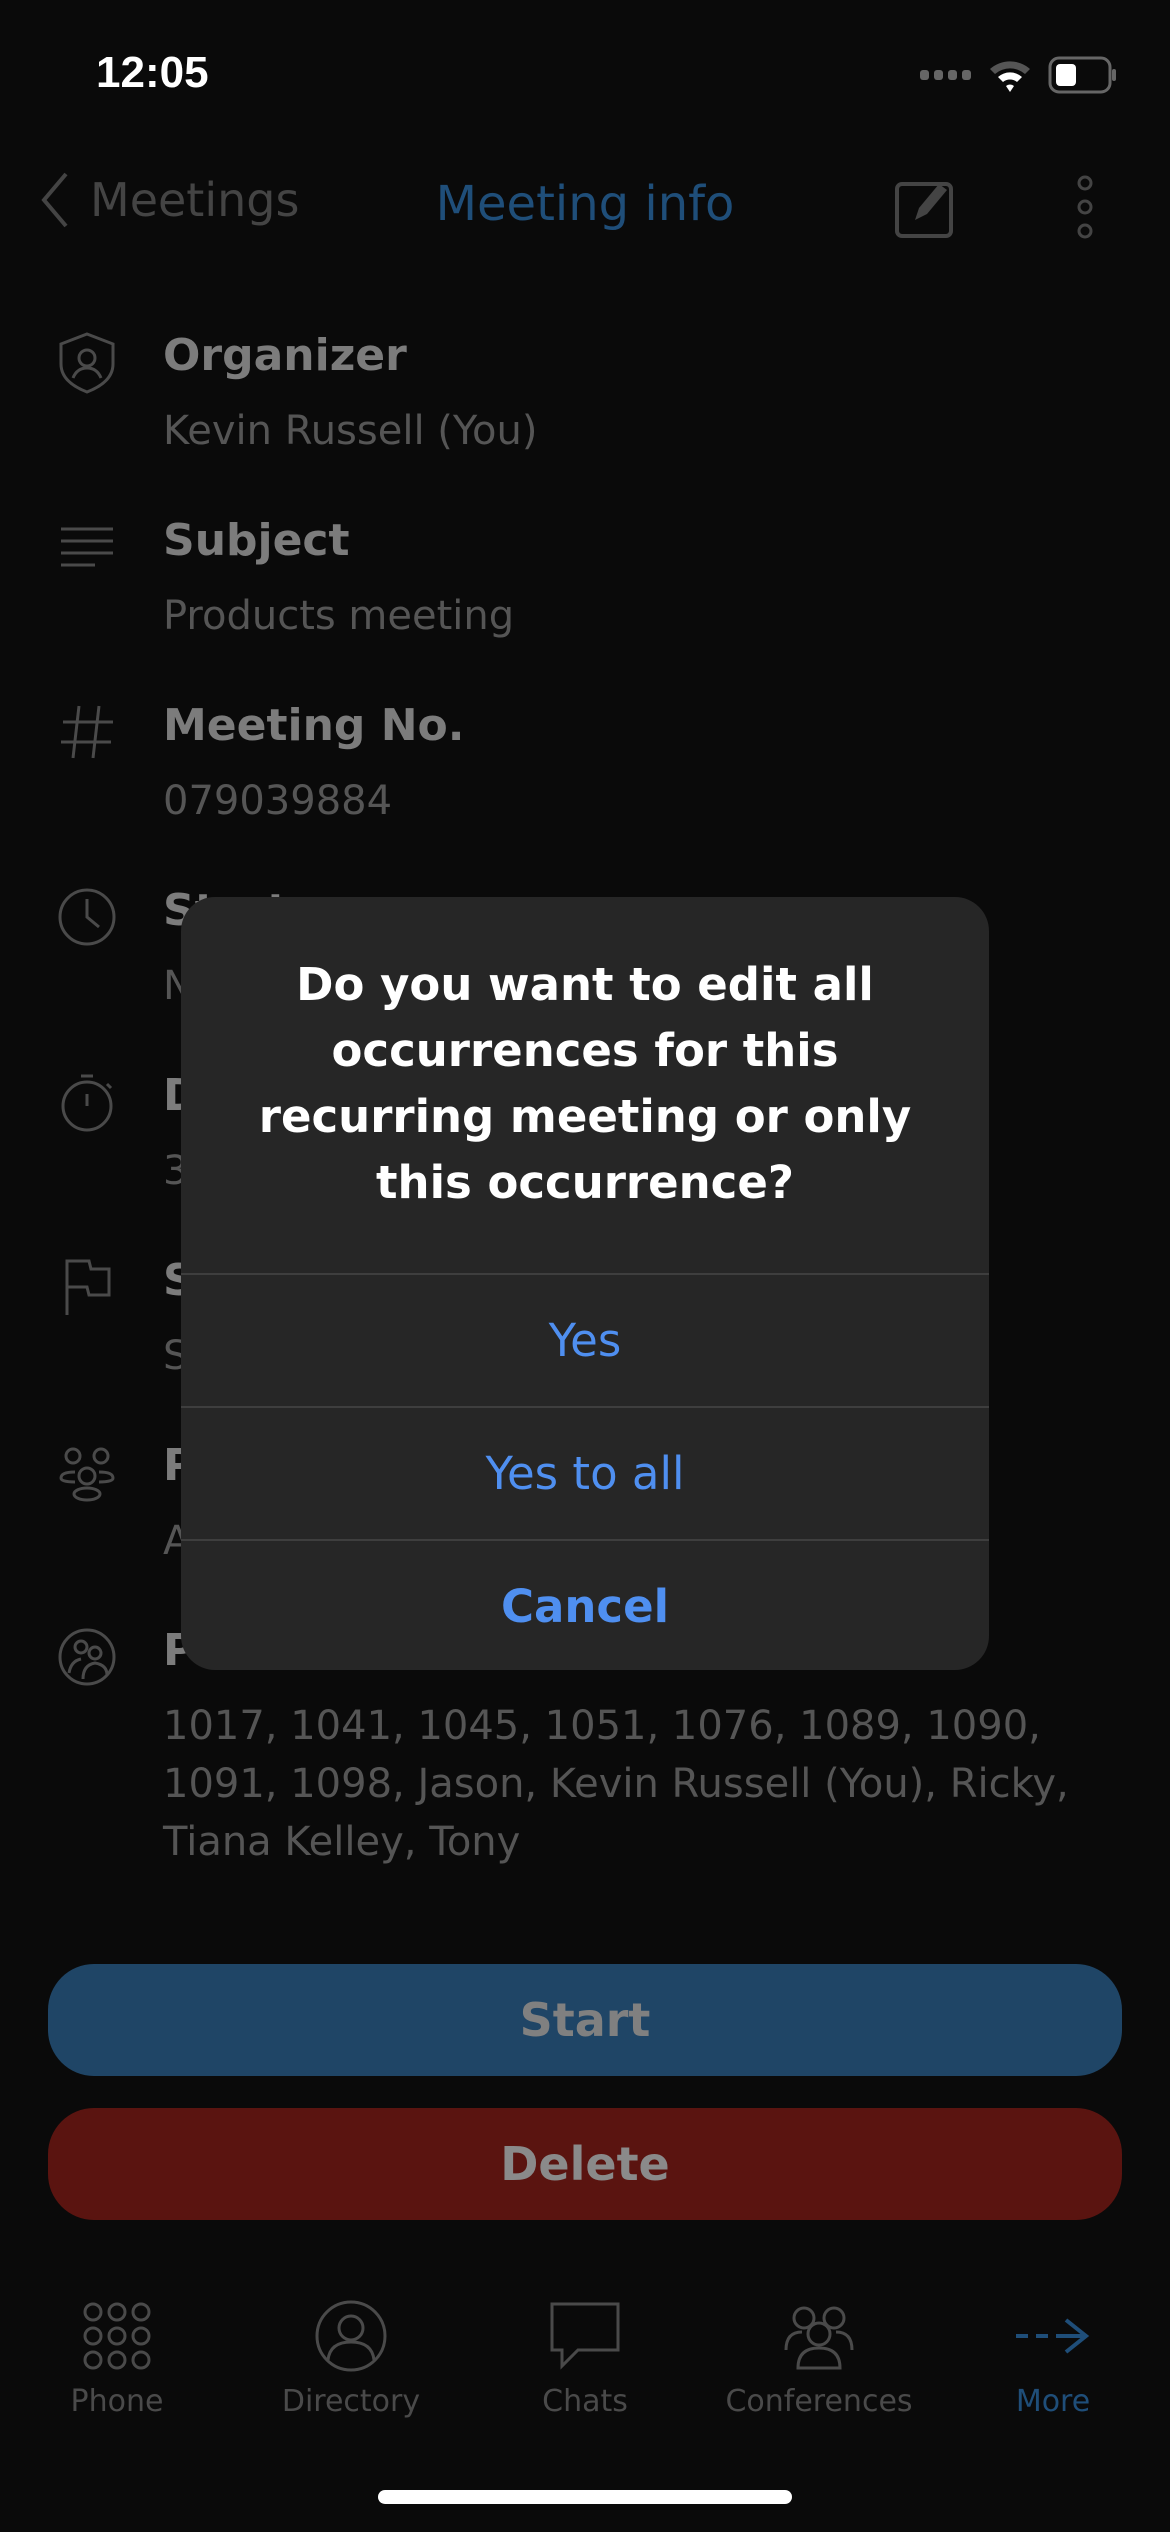  I want to click on tab-label: More, so click(1053, 2401).